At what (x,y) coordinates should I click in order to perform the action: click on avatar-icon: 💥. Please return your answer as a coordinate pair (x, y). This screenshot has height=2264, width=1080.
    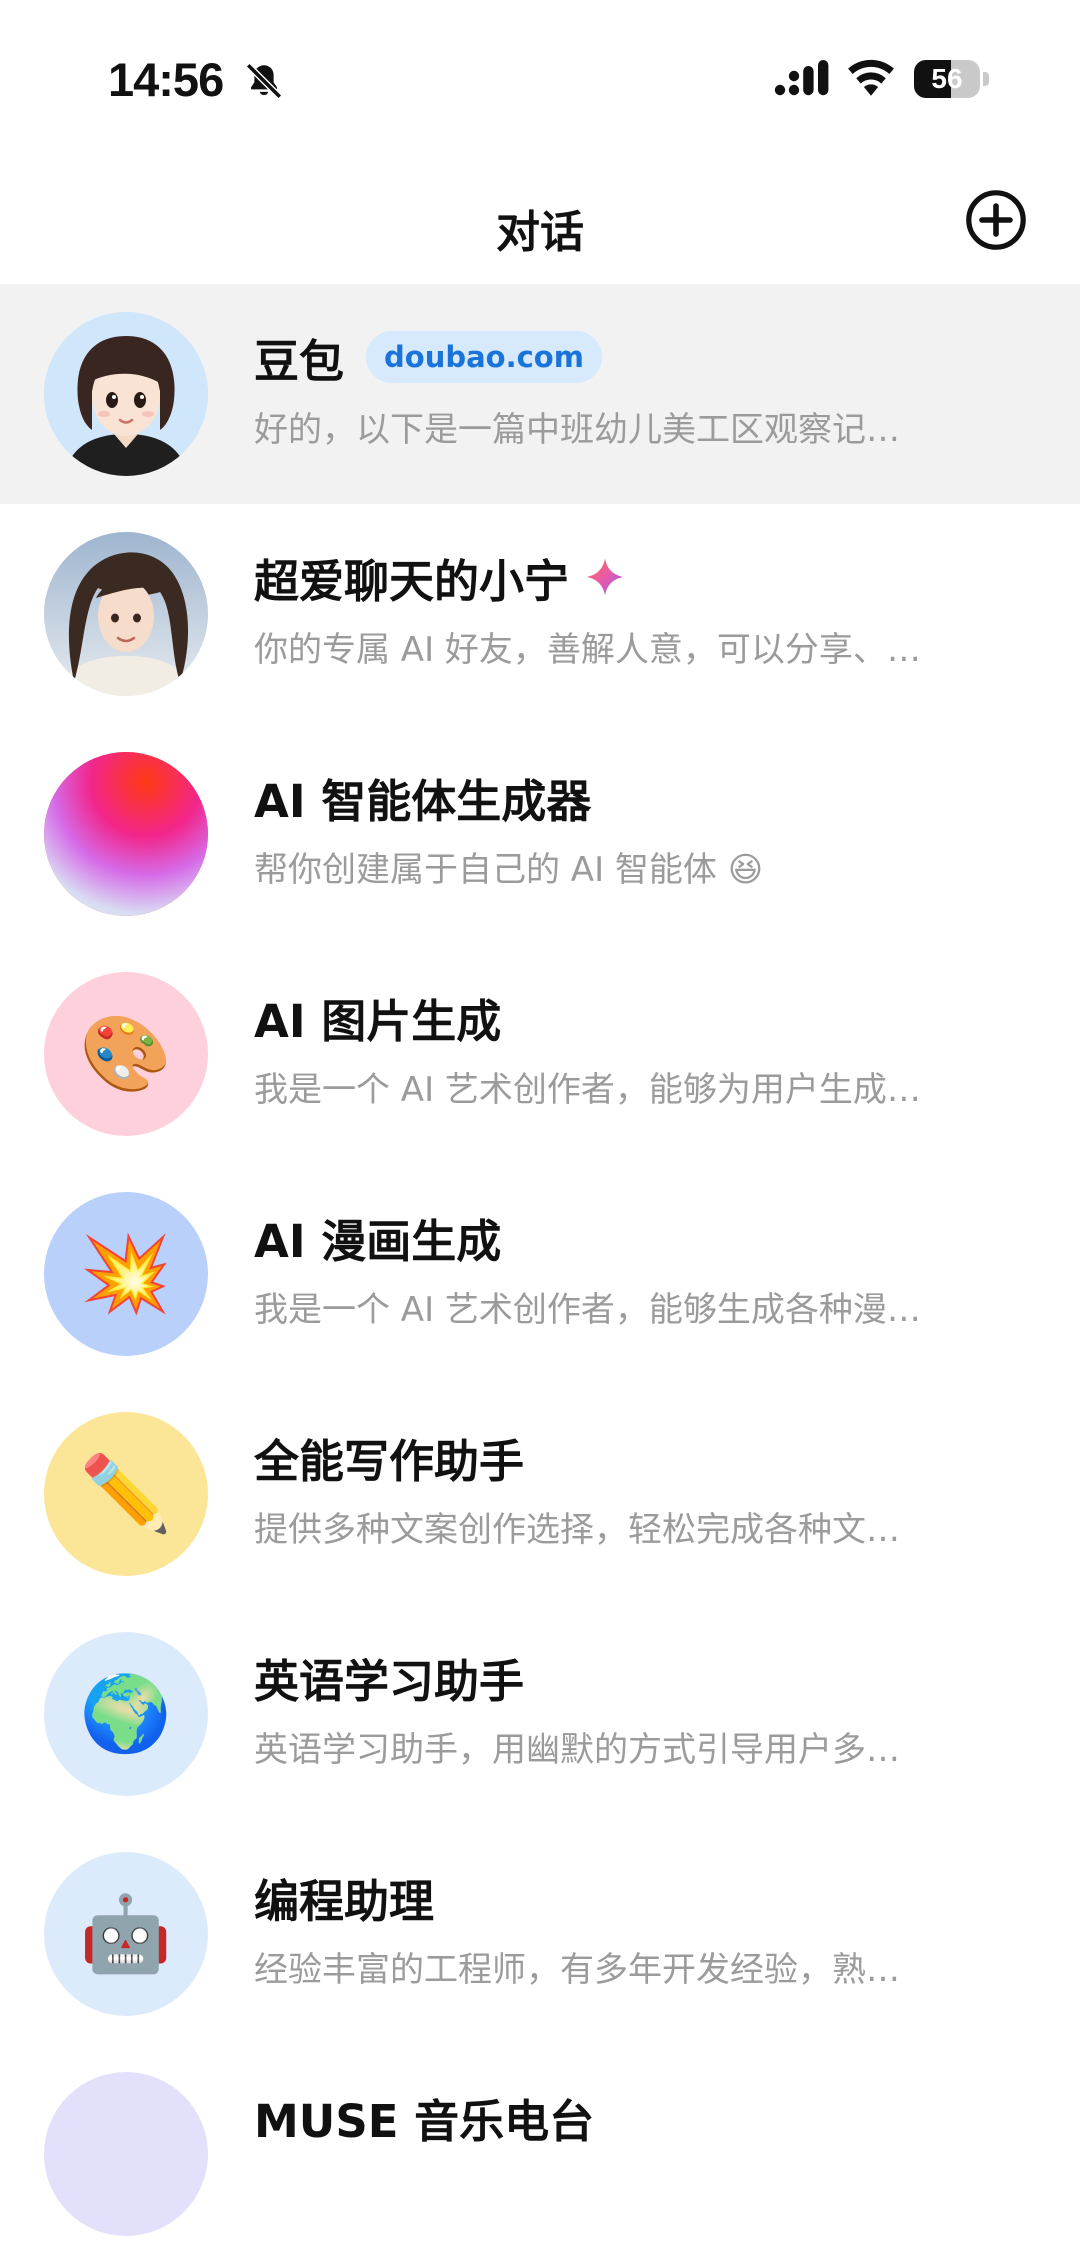
    Looking at the image, I should click on (126, 1274).